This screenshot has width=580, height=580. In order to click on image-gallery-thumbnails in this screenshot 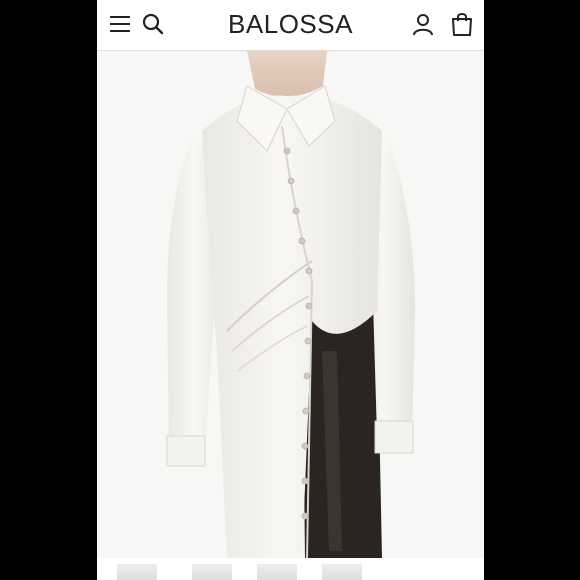, I will do `click(290, 569)`.